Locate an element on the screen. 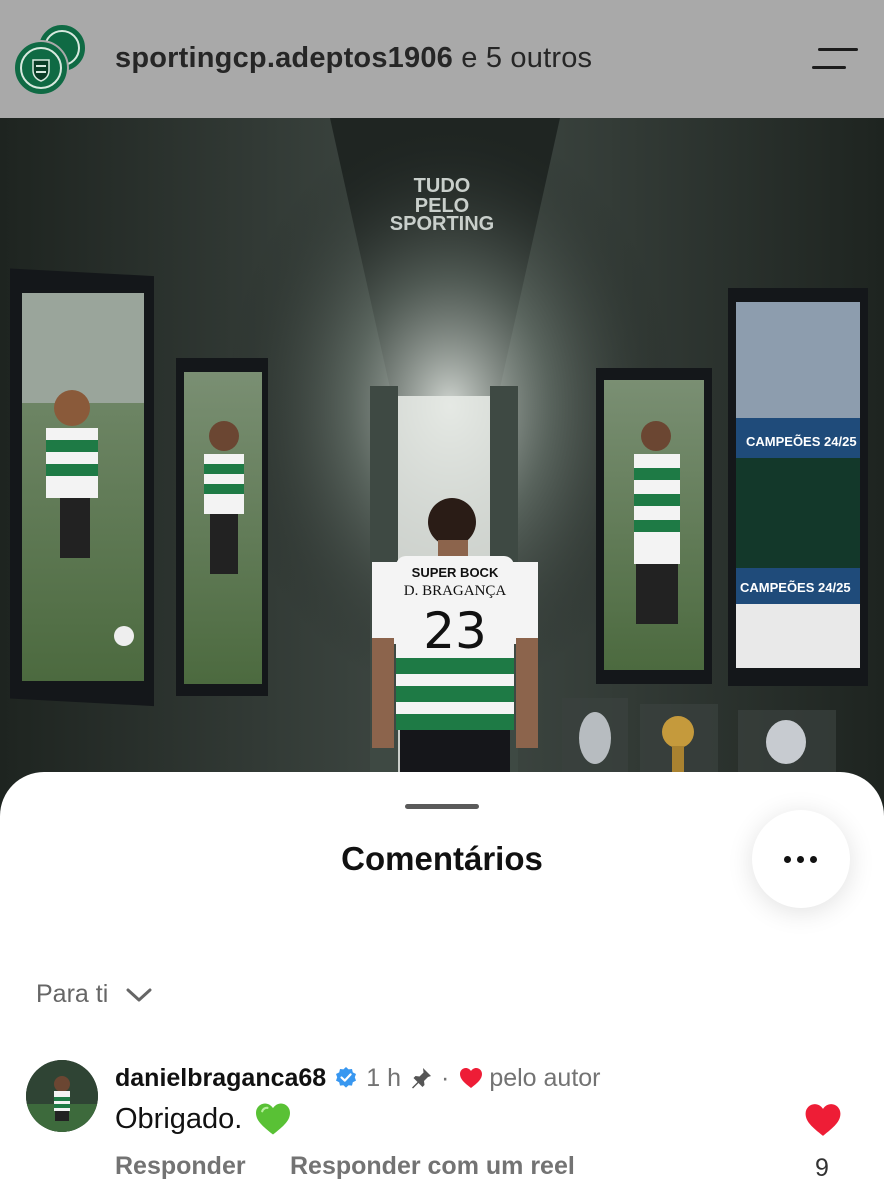  filter-label: Para ti is located at coordinates (72, 994).